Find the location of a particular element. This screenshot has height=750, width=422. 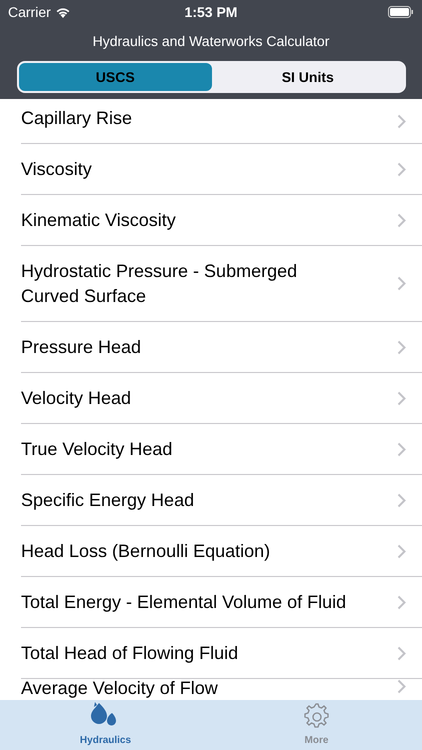

screen-title: Hydraulics and Waterworks Calculator is located at coordinates (211, 41).